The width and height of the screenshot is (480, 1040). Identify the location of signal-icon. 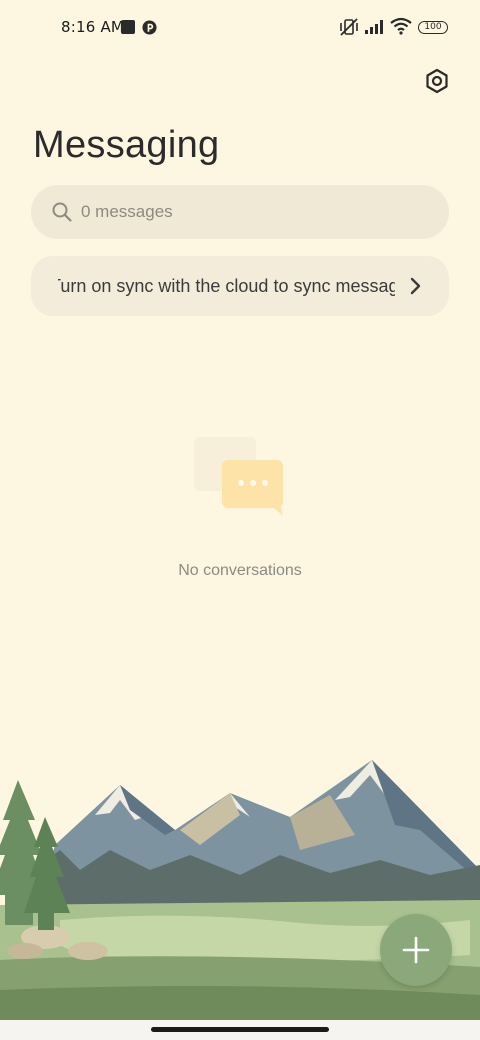
(374, 27).